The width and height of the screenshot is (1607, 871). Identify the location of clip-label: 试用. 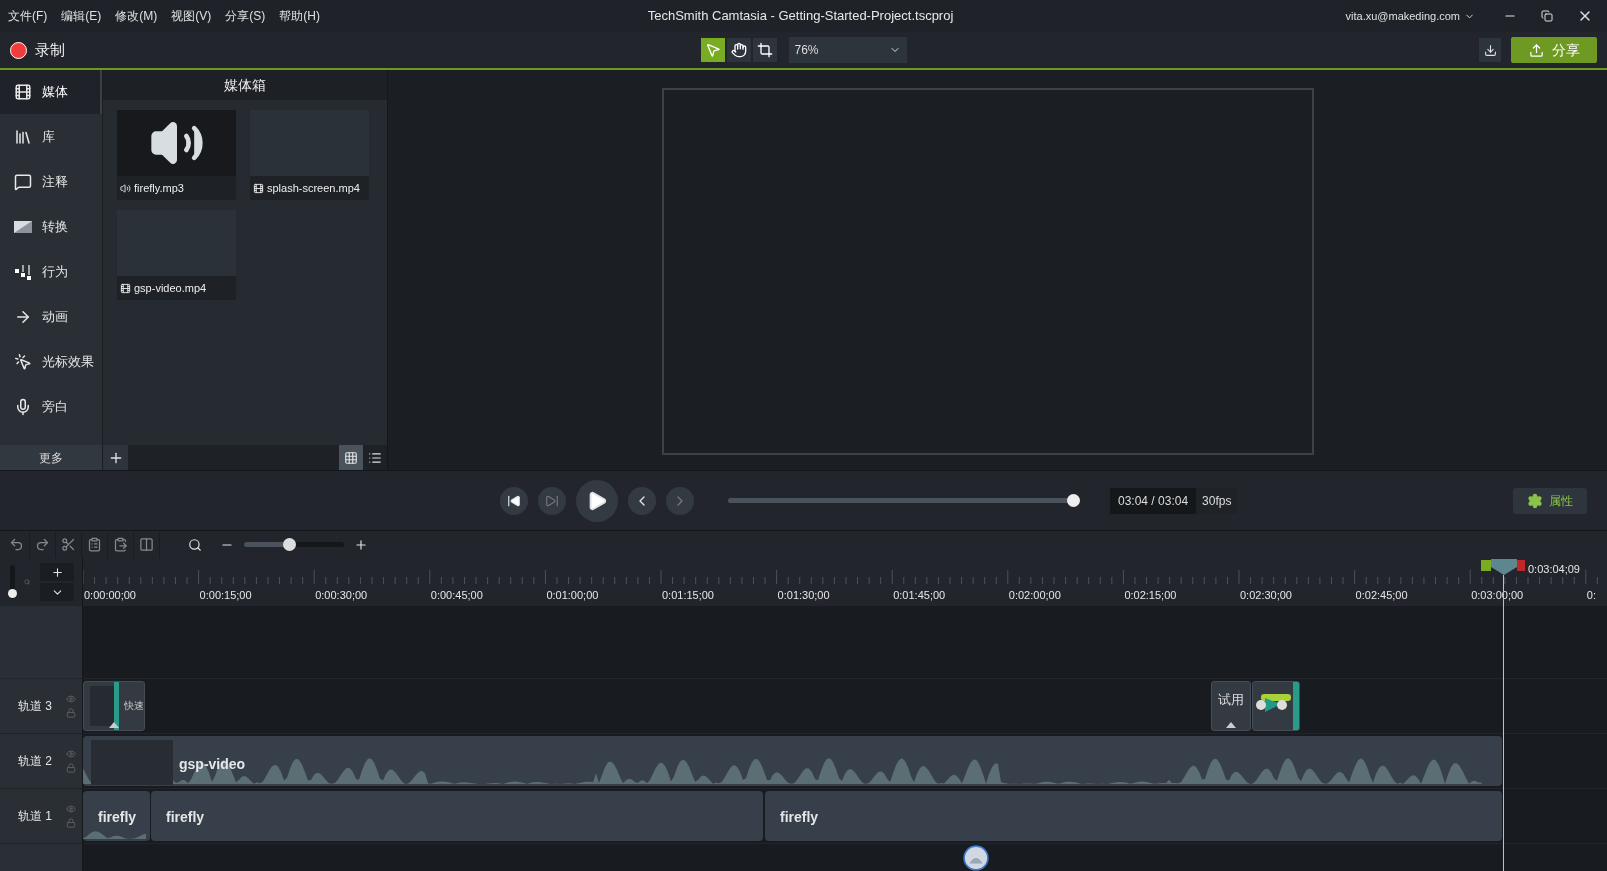
(1231, 700).